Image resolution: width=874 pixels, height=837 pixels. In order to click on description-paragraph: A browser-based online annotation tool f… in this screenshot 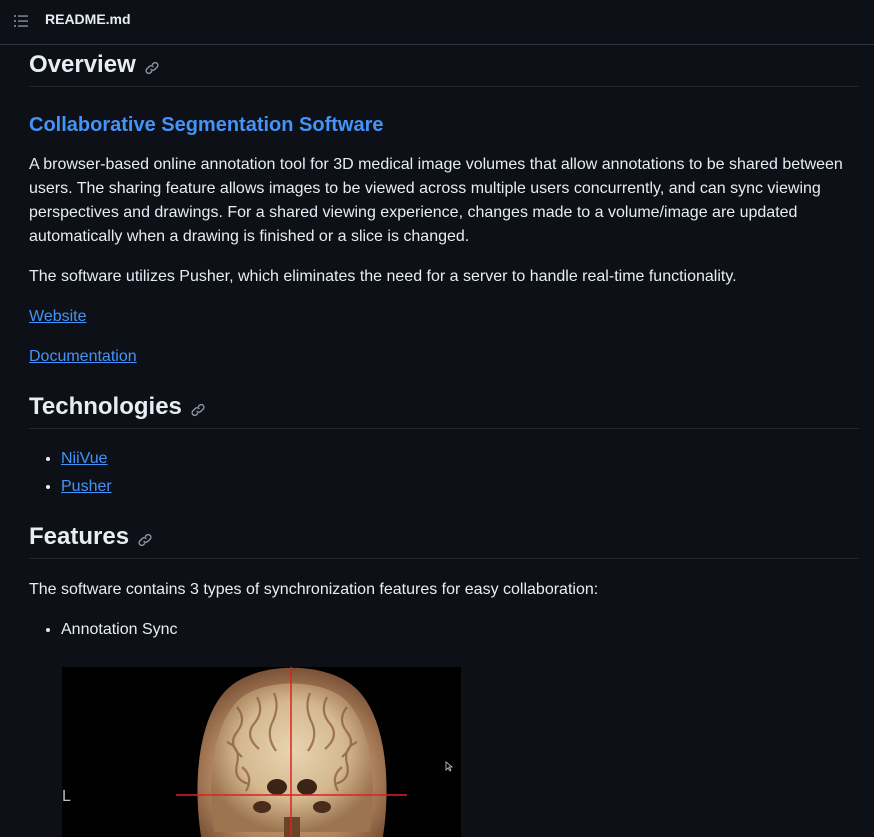, I will do `click(436, 200)`.